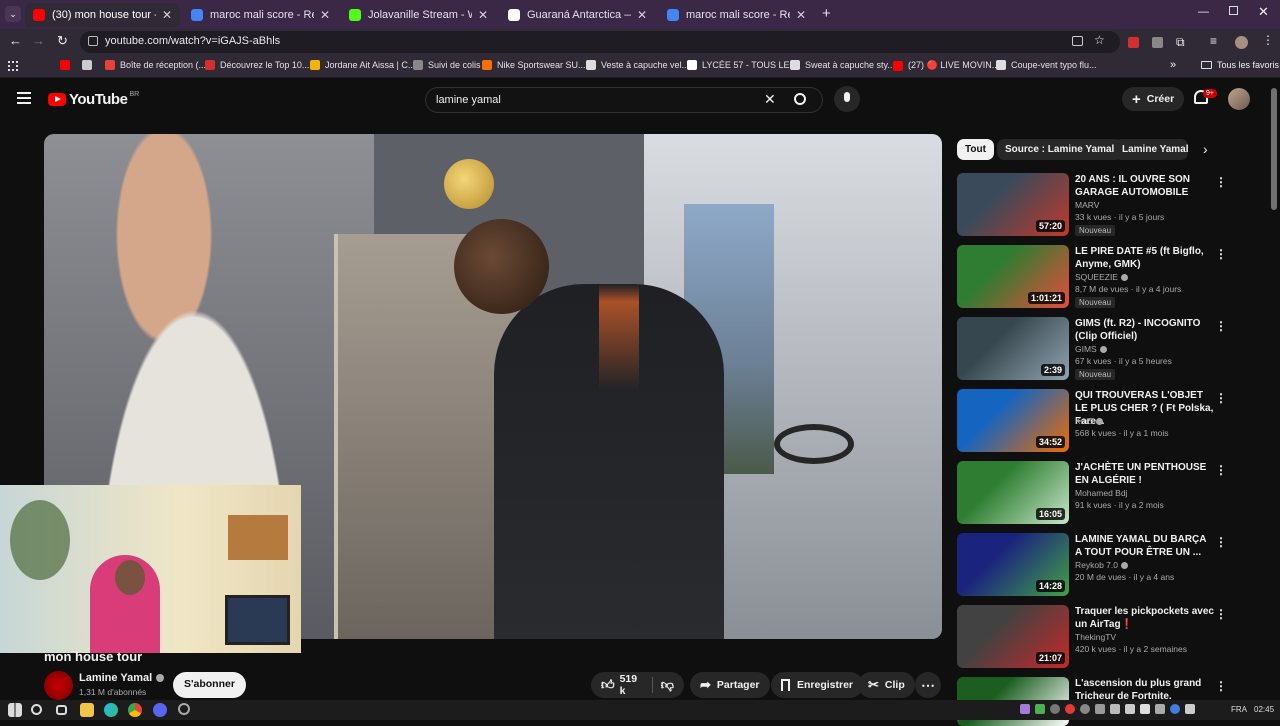 The height and width of the screenshot is (726, 1280). I want to click on edge-icon, so click(111, 710).